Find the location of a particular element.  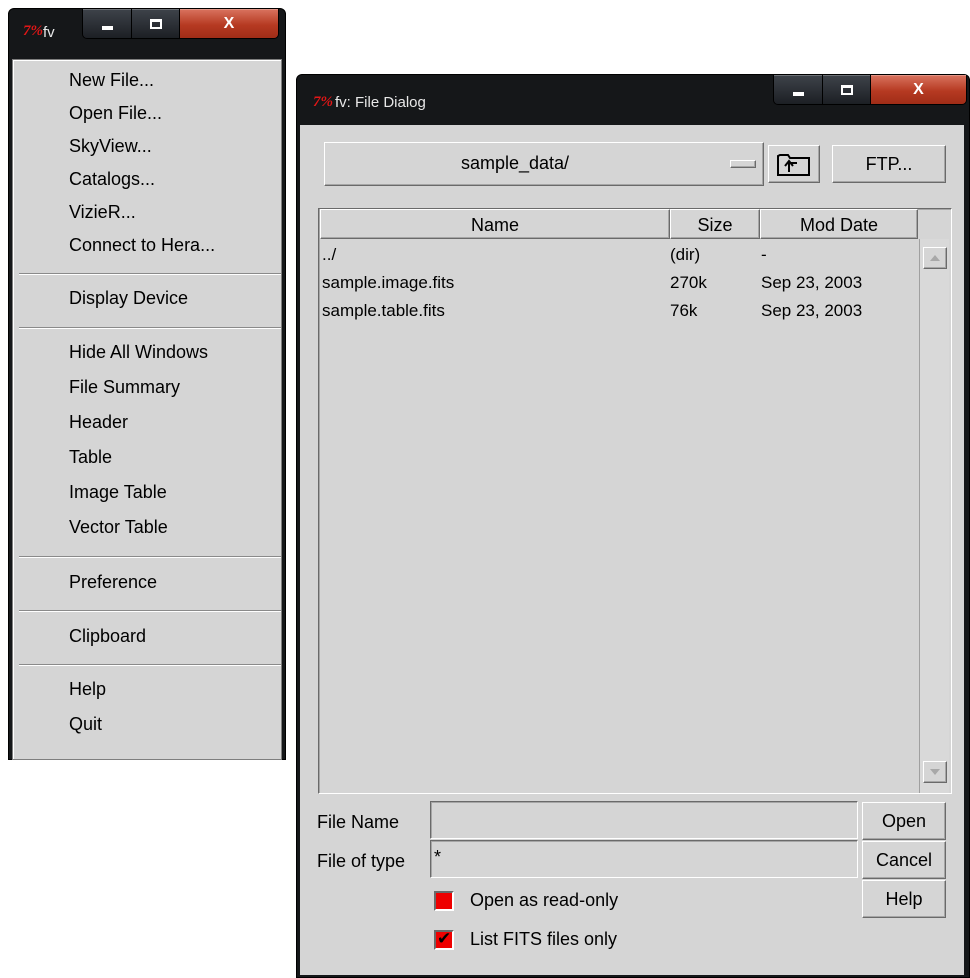

scroll-up-button is located at coordinates (935, 258).